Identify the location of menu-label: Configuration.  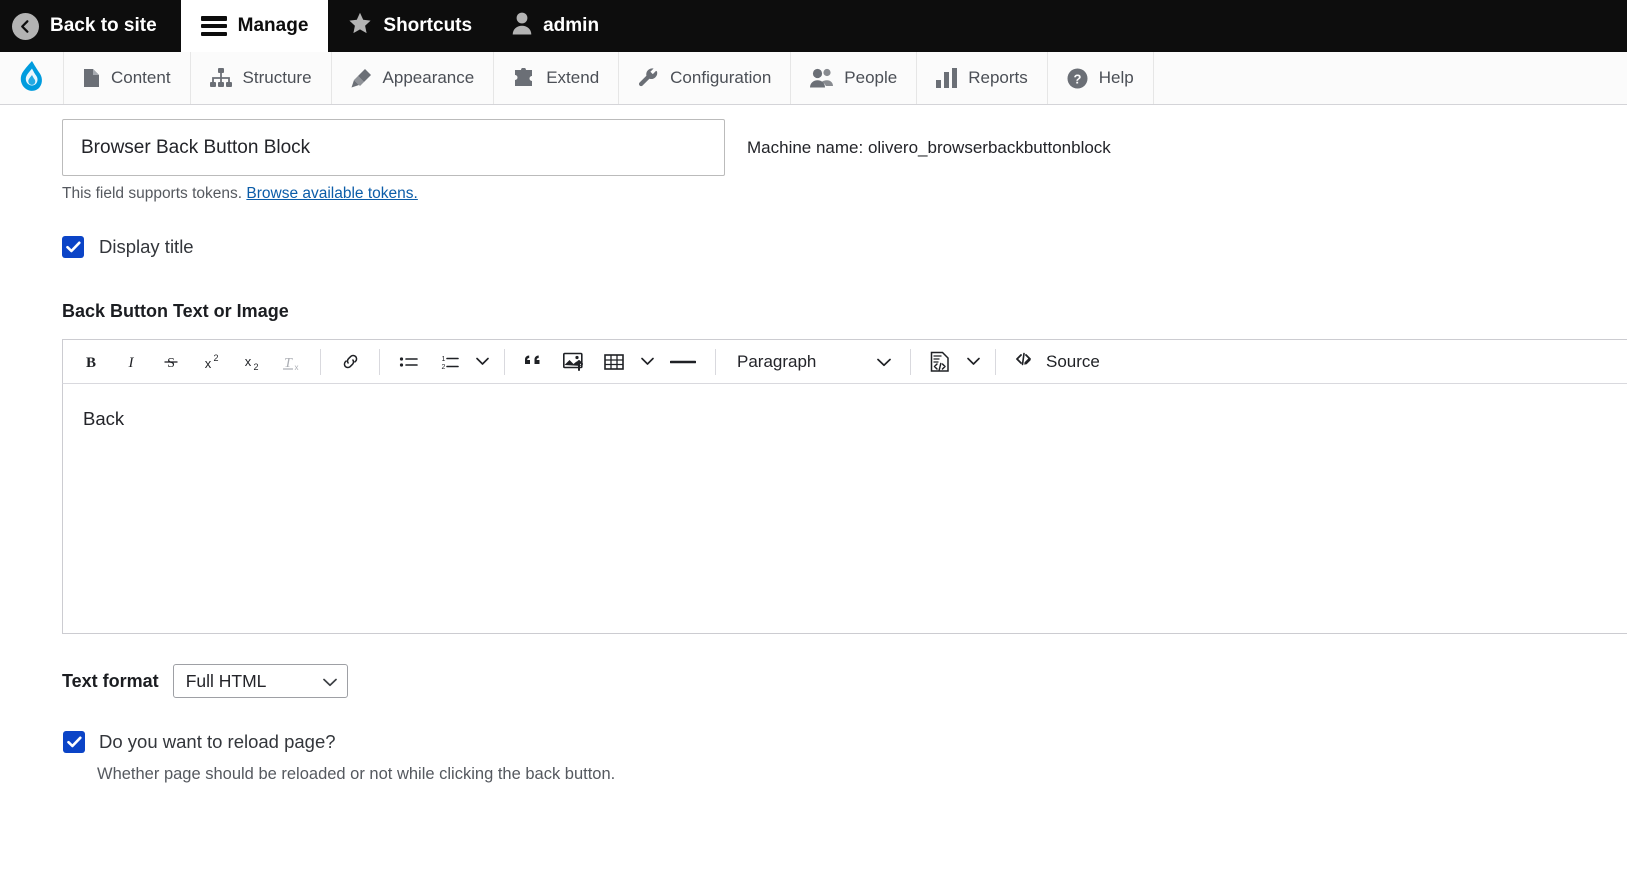
(721, 77).